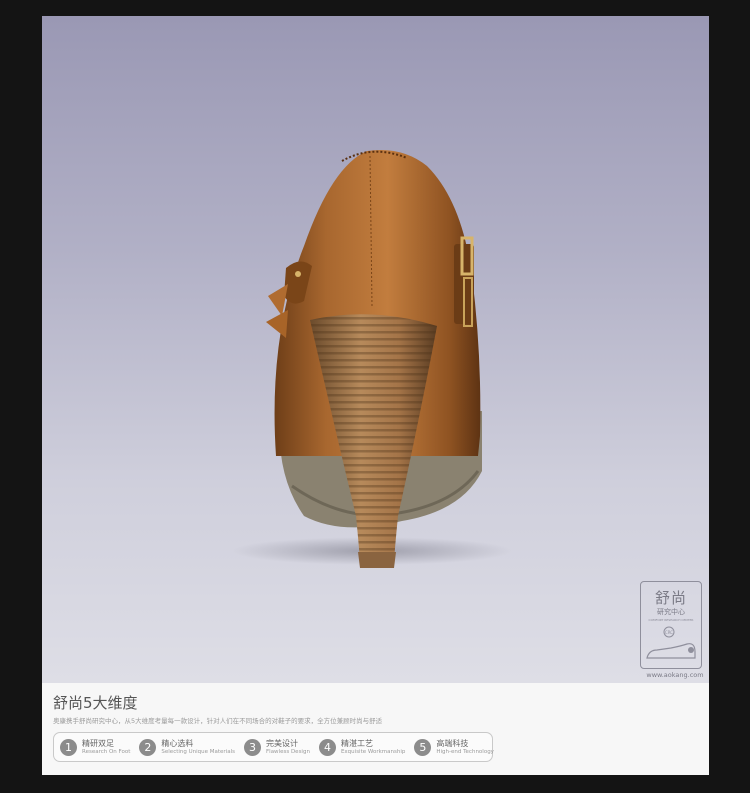 The width and height of the screenshot is (750, 793). What do you see at coordinates (675, 675) in the screenshot?
I see `brand-website: www.aokang.com` at bounding box center [675, 675].